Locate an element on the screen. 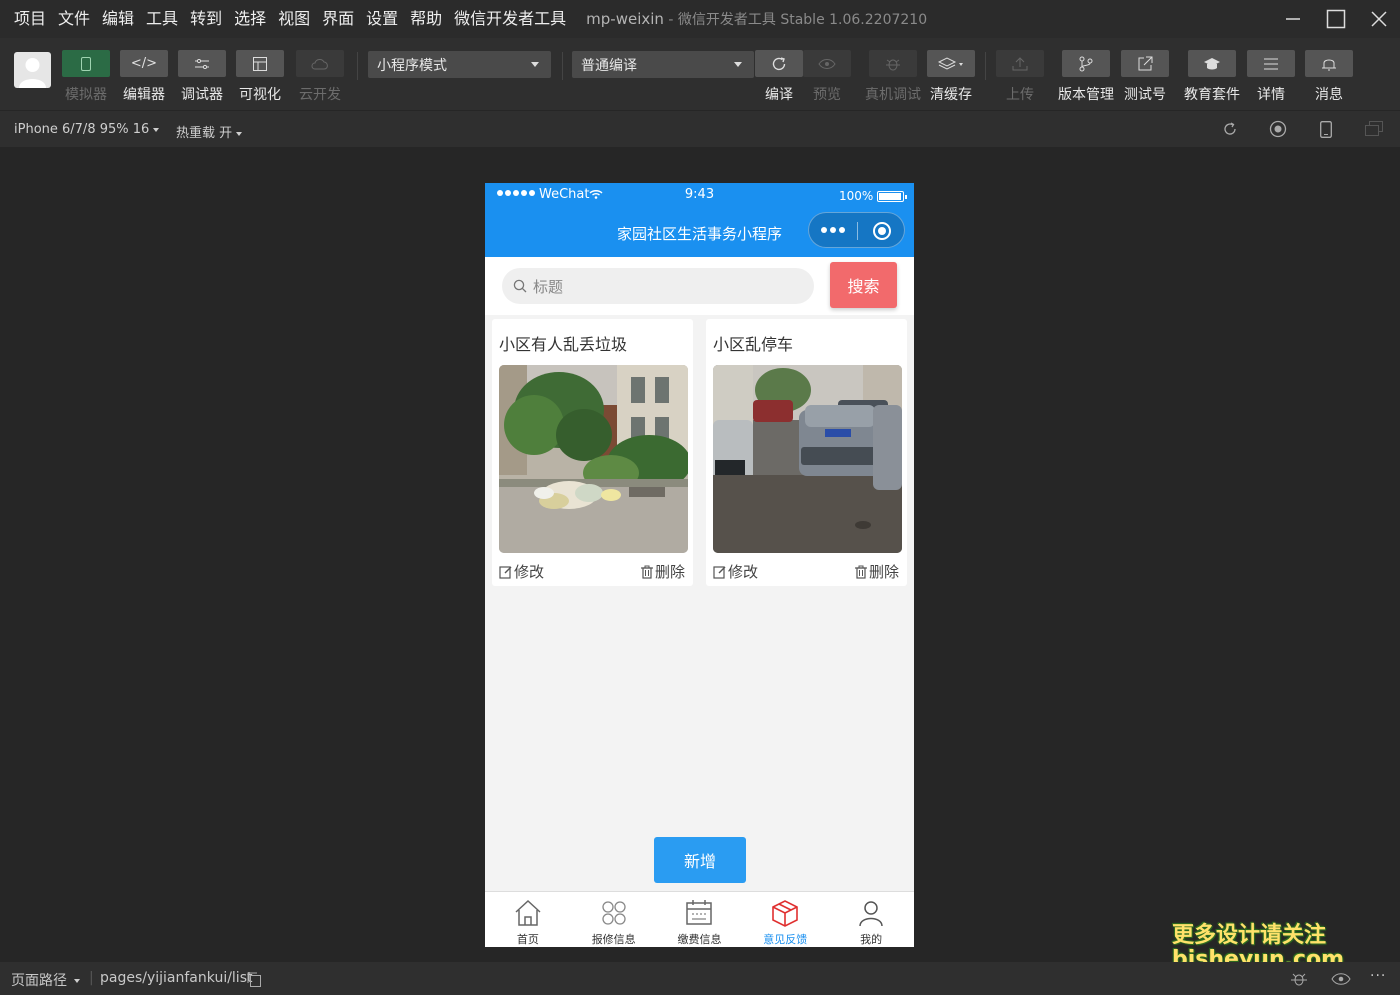 This screenshot has width=1400, height=995. layers-icon is located at coordinates (951, 63).